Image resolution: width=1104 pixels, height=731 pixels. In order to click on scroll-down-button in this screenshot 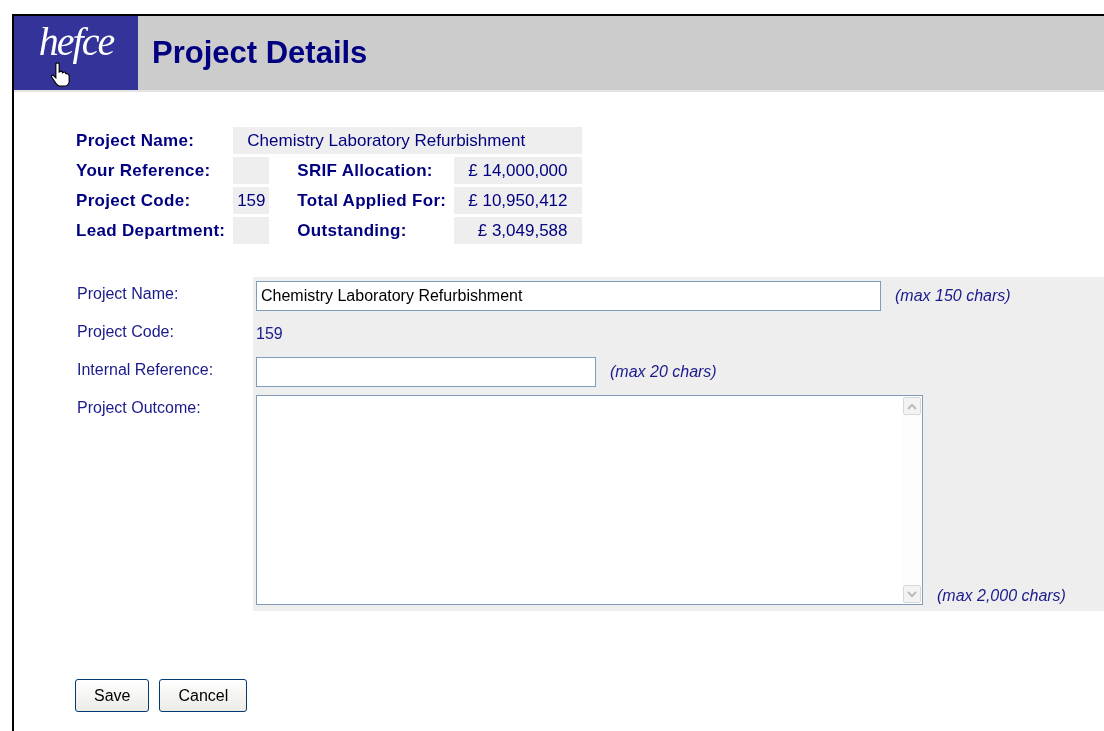, I will do `click(912, 594)`.